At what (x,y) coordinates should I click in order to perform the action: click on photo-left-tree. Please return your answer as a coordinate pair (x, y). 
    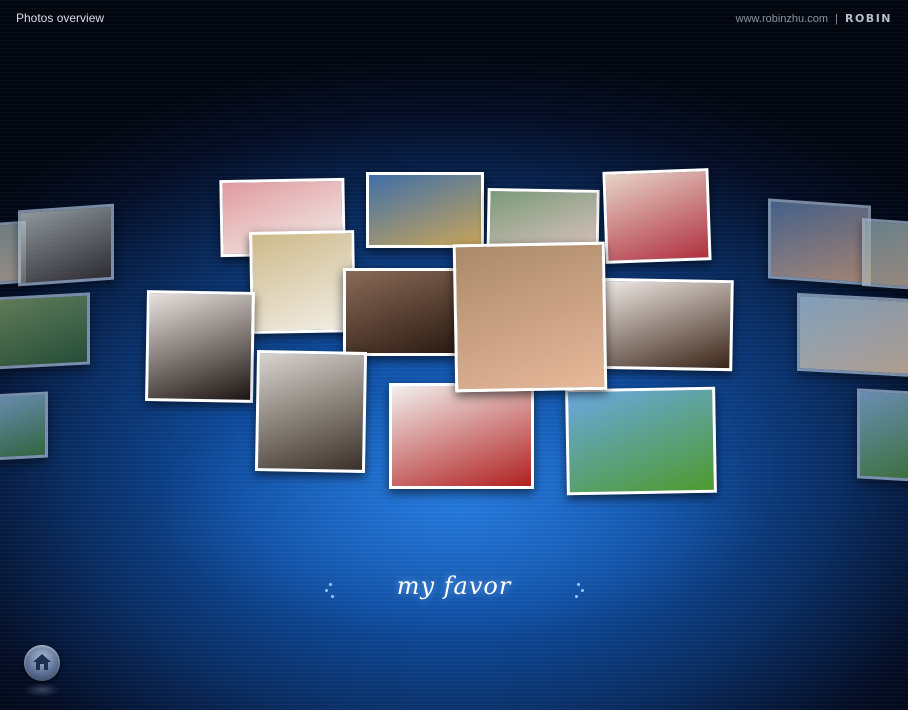
    Looking at the image, I should click on (24, 426).